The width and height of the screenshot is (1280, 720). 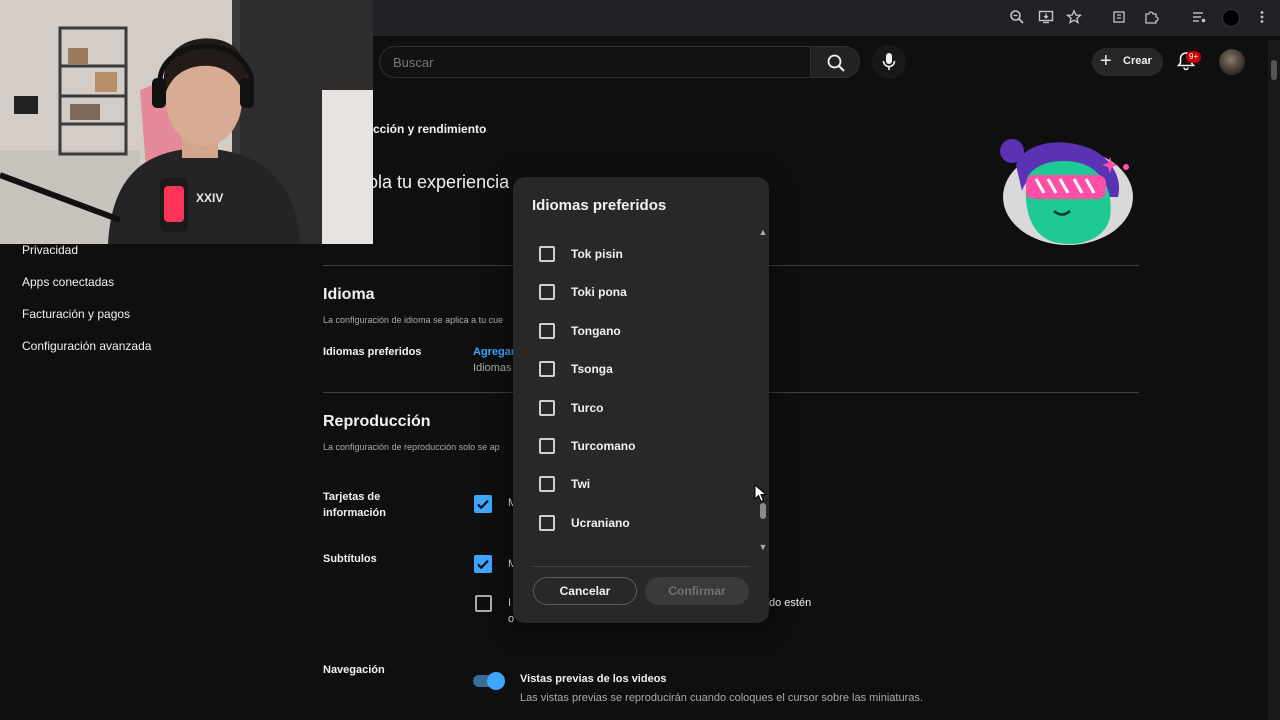 What do you see at coordinates (581, 484) in the screenshot?
I see `language-label: Twi` at bounding box center [581, 484].